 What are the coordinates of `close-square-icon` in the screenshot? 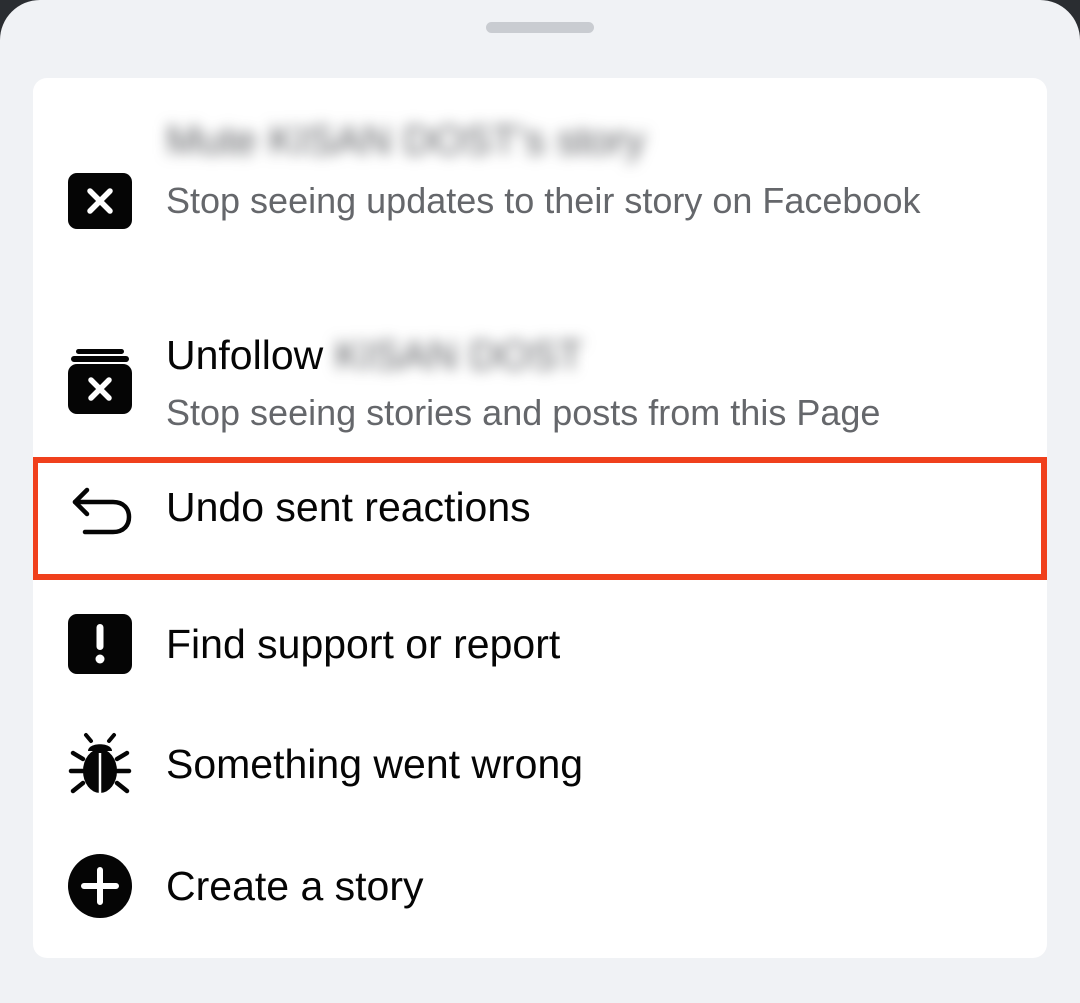 It's located at (100, 201).